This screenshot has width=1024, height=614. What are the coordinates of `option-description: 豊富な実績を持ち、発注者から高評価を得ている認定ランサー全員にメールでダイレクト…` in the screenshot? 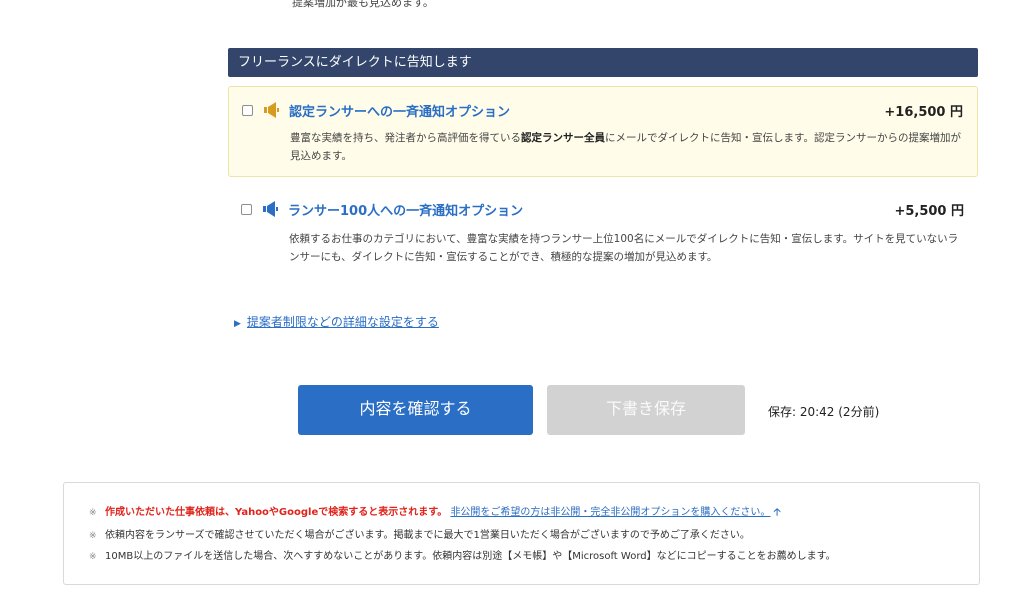 It's located at (626, 147).